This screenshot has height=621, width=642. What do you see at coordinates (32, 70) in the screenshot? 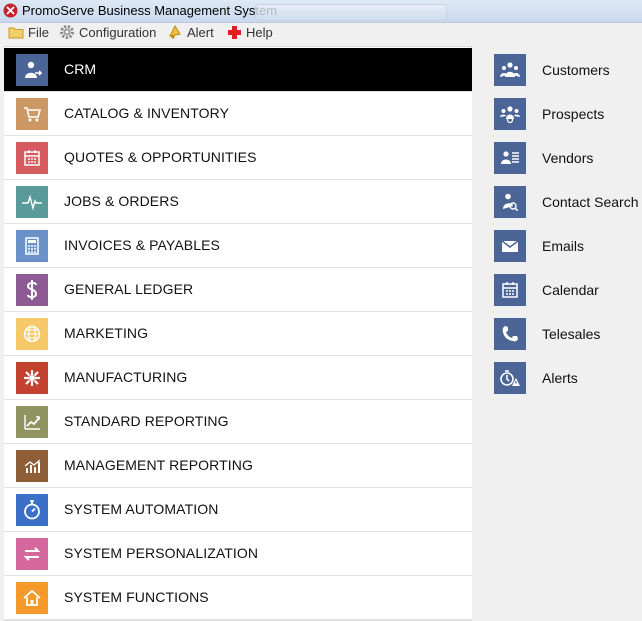
I see `crm-person-icon` at bounding box center [32, 70].